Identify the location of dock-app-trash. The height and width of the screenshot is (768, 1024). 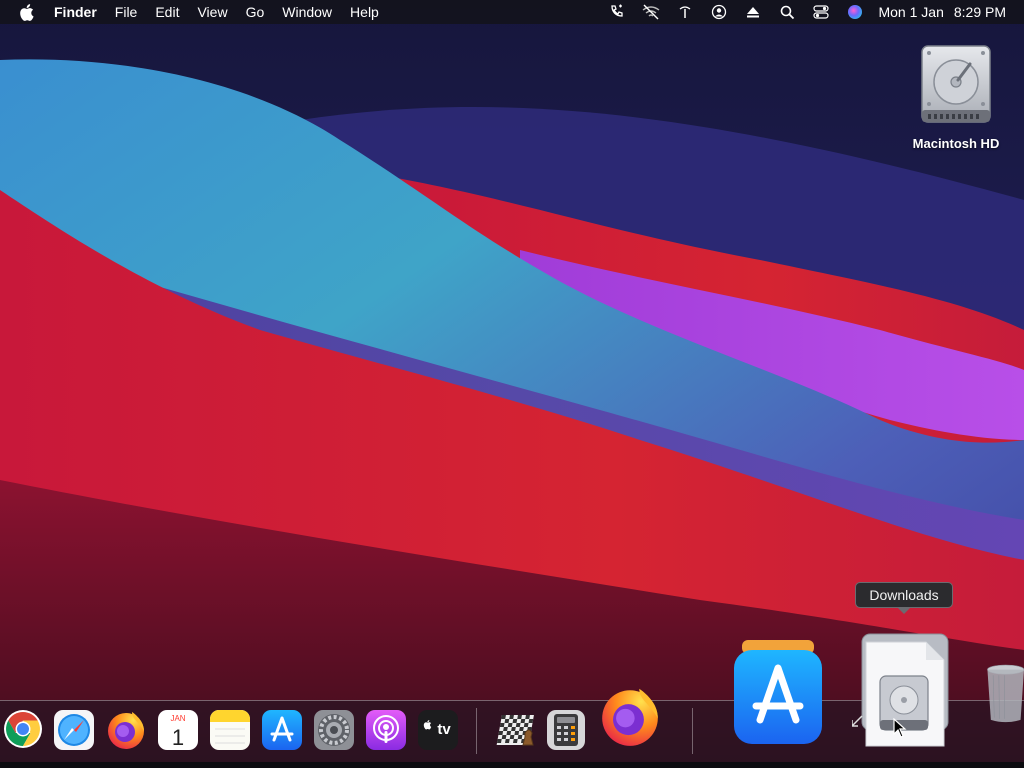
(1004, 693).